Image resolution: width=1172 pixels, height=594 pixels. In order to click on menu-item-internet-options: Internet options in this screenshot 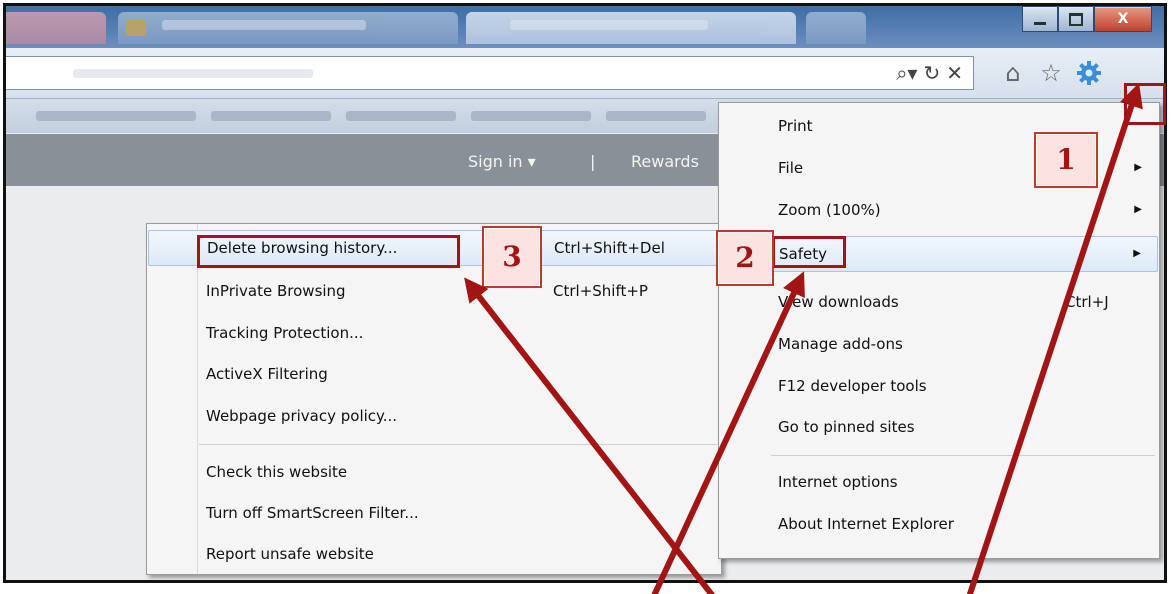, I will do `click(939, 483)`.